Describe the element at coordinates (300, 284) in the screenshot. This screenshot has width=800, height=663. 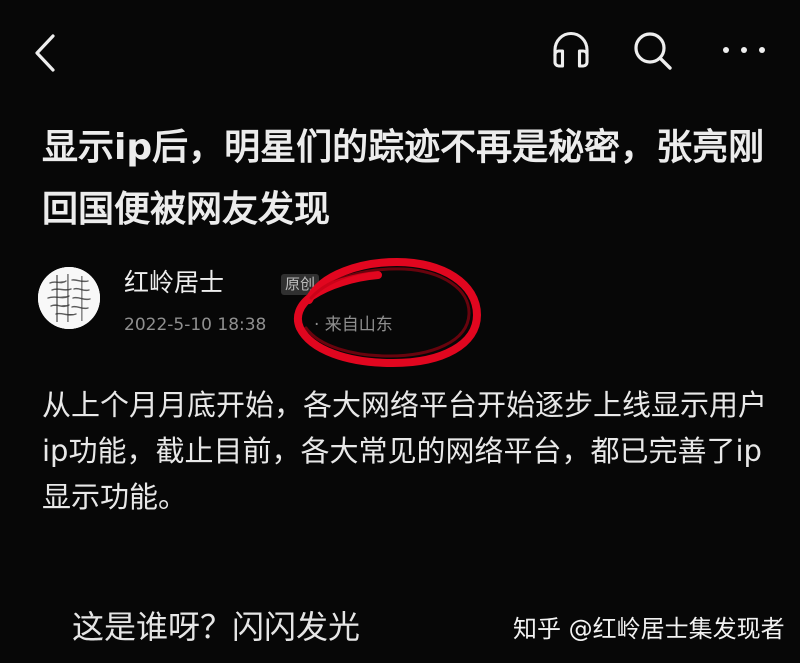
I see `original-badge: 原创` at that location.